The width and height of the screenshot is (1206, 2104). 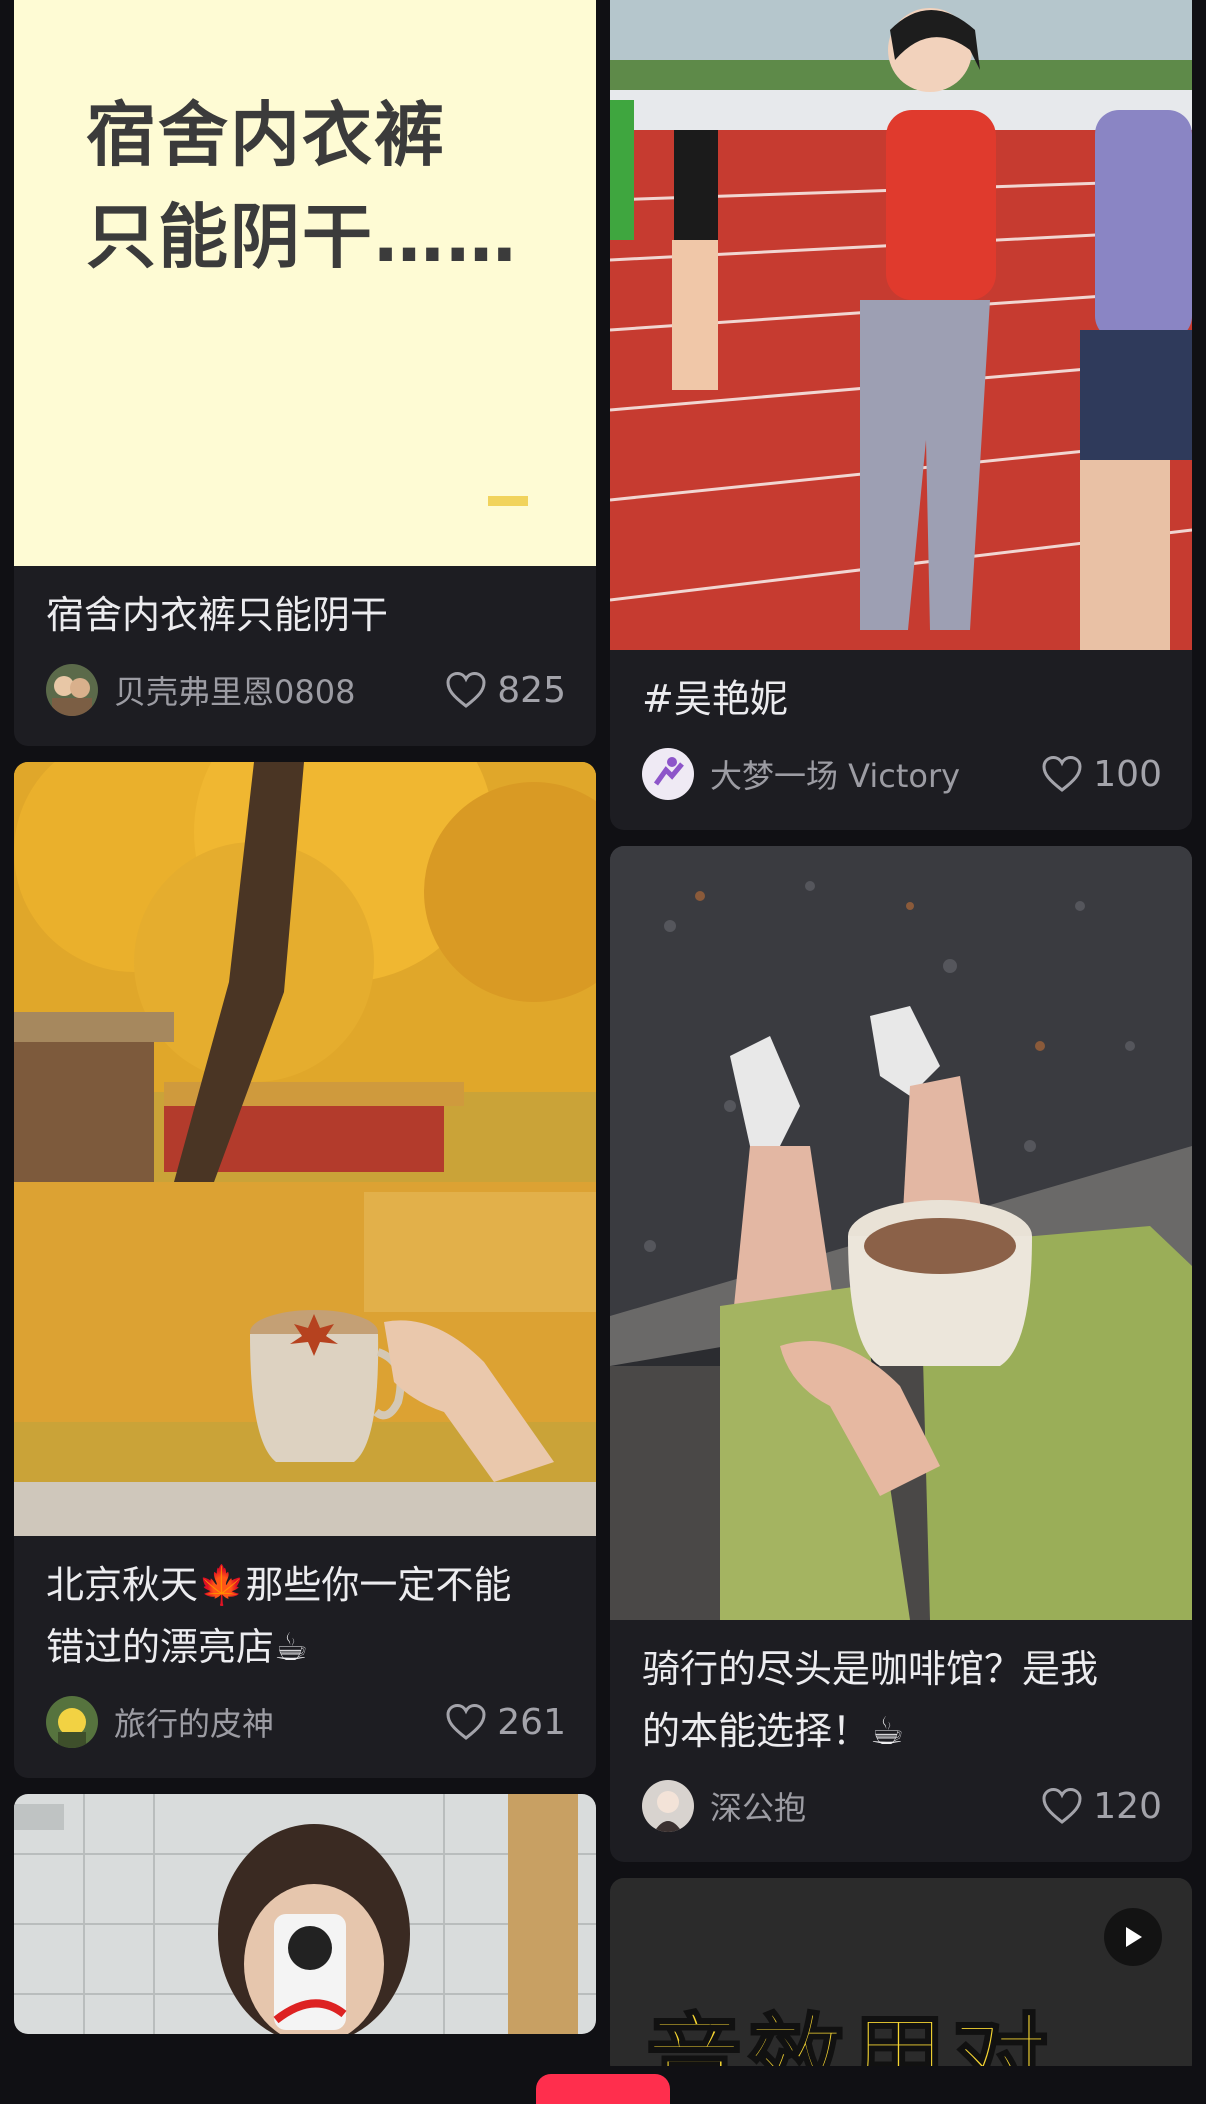 I want to click on like-count: 120, so click(x=1127, y=1806).